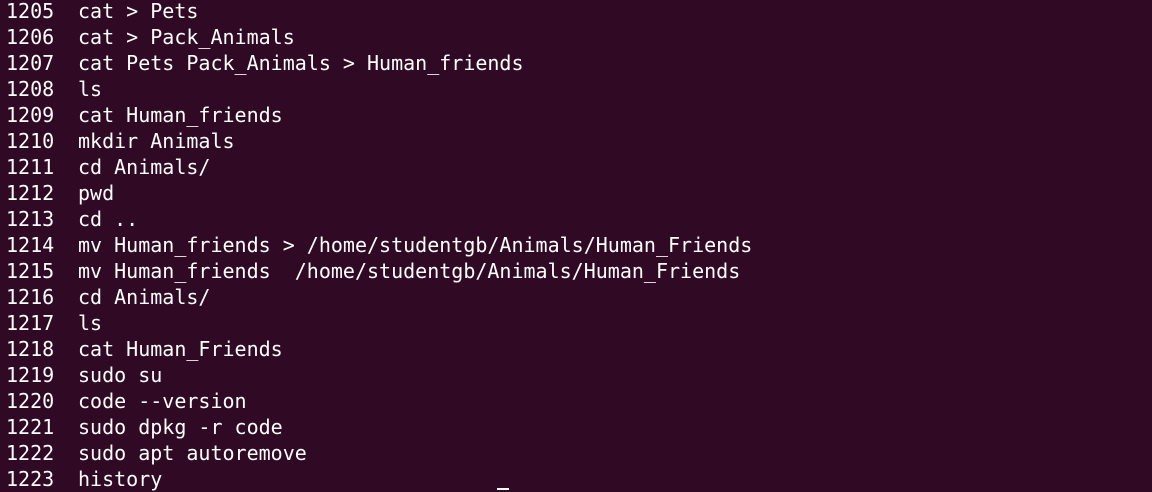 The height and width of the screenshot is (492, 1152). Describe the element at coordinates (379, 427) in the screenshot. I see `history-line: 1221 sudo dpkg -r code` at that location.